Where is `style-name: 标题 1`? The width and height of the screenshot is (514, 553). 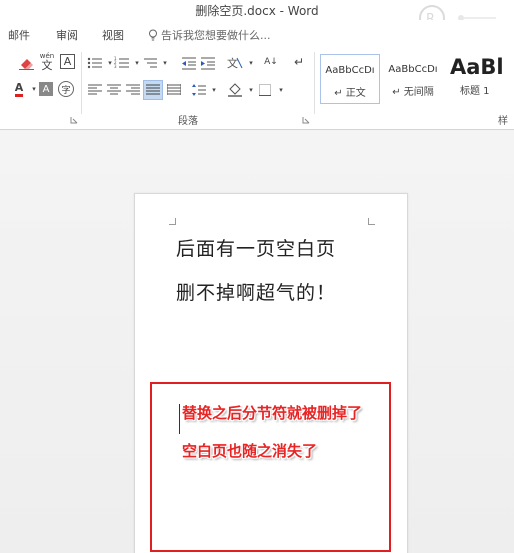 style-name: 标题 1 is located at coordinates (475, 91).